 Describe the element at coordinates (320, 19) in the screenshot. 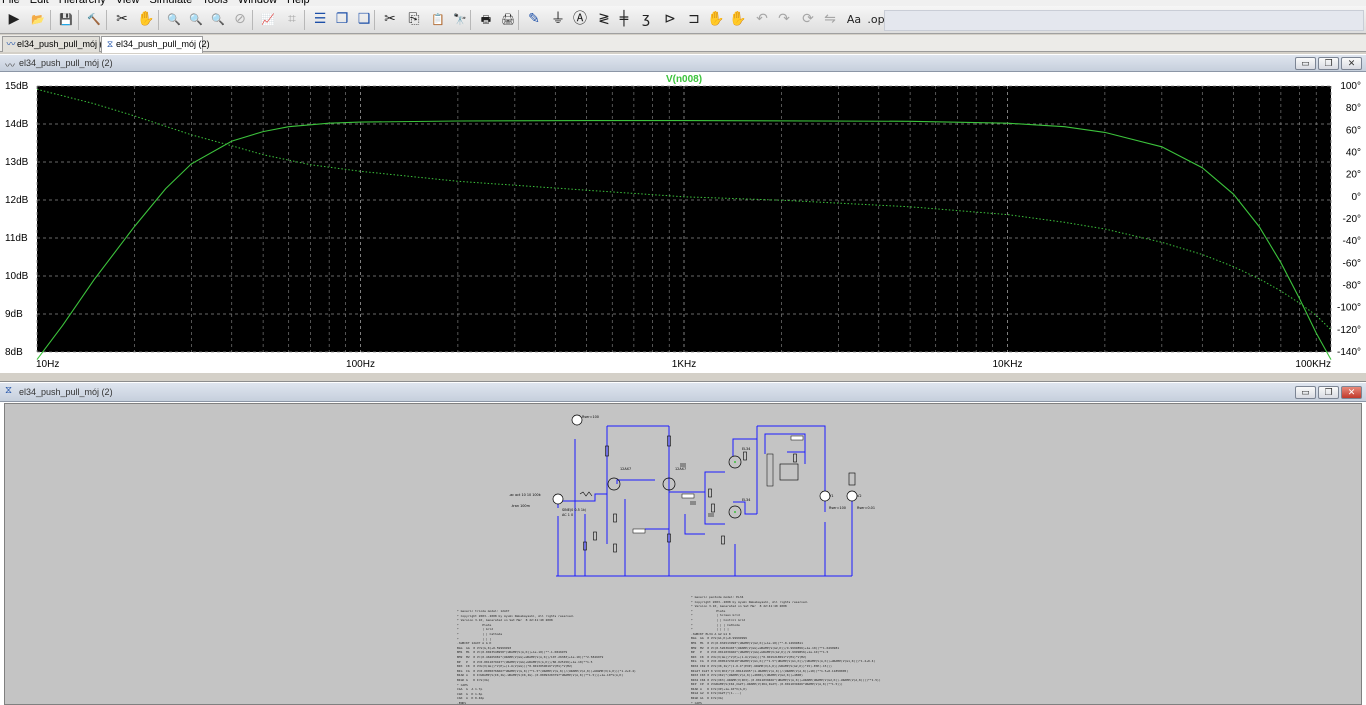

I see `tile-horizontal-icon: ☰` at that location.